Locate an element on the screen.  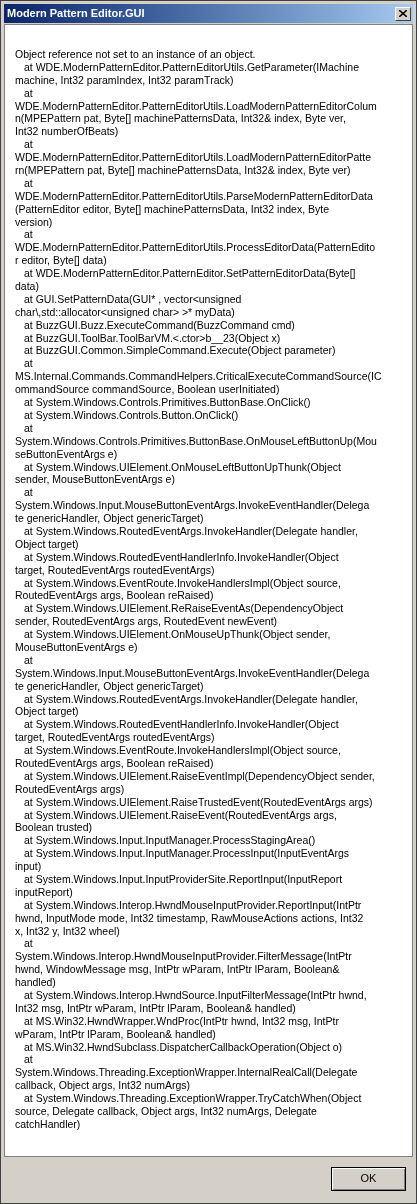
error-text-line: x, Int32 y, Int32 wheel) is located at coordinates (67, 931).